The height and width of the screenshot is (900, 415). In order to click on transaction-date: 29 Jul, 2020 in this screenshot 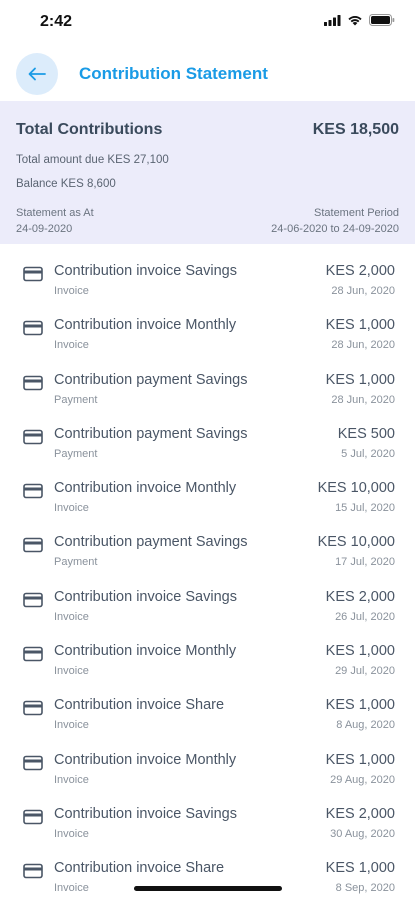, I will do `click(365, 671)`.